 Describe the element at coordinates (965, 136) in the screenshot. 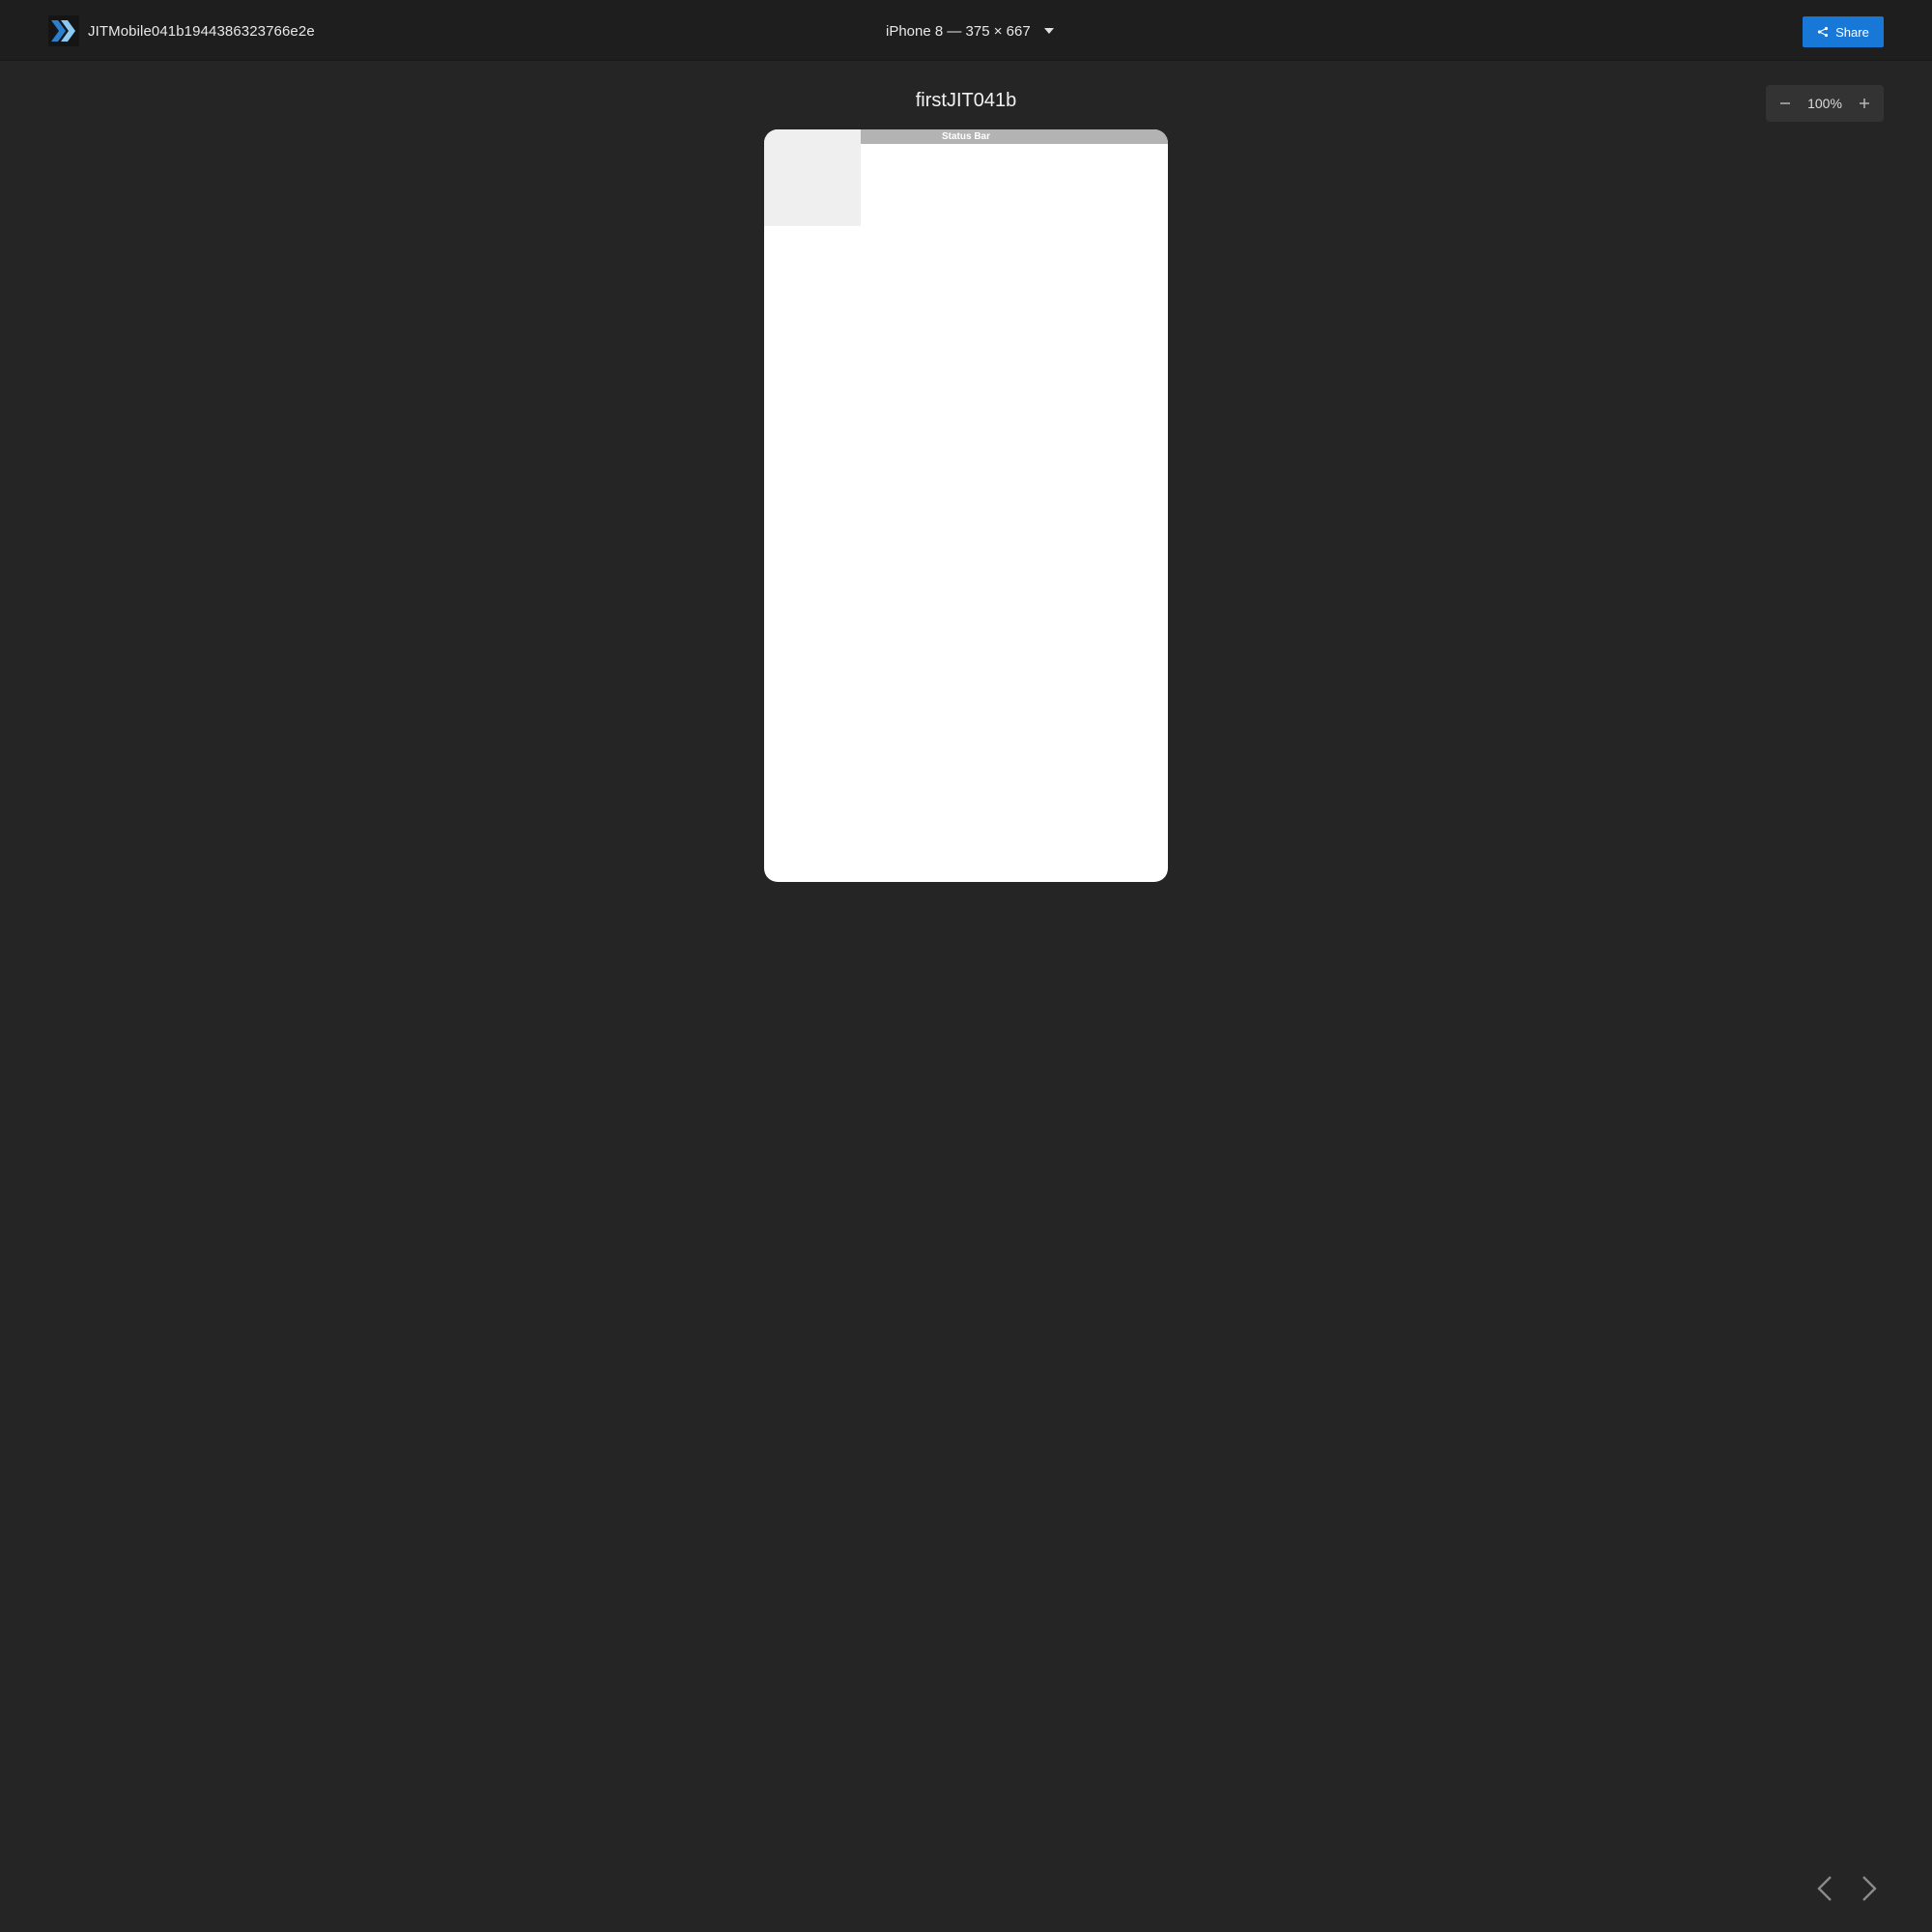

I see `status-bar-label: Status Bar` at that location.